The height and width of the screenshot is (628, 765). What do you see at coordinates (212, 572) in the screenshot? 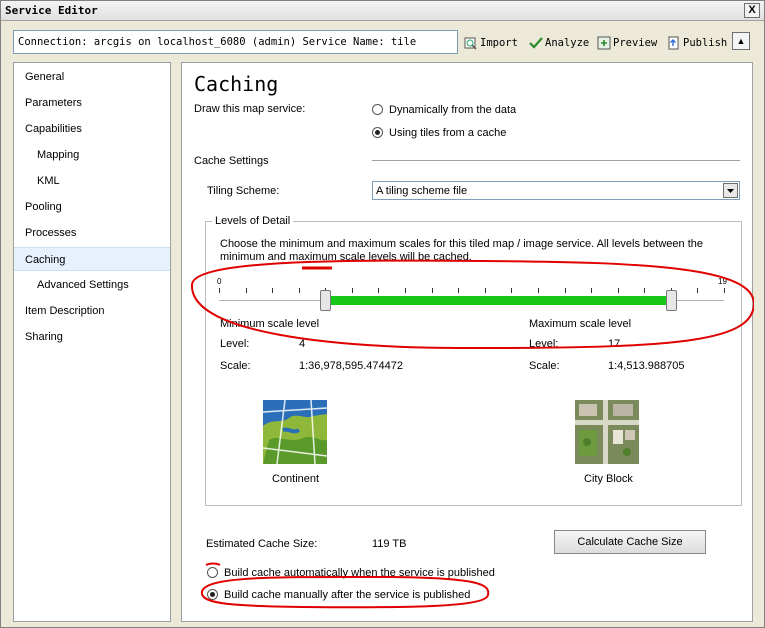
I see `radio-build-auto` at bounding box center [212, 572].